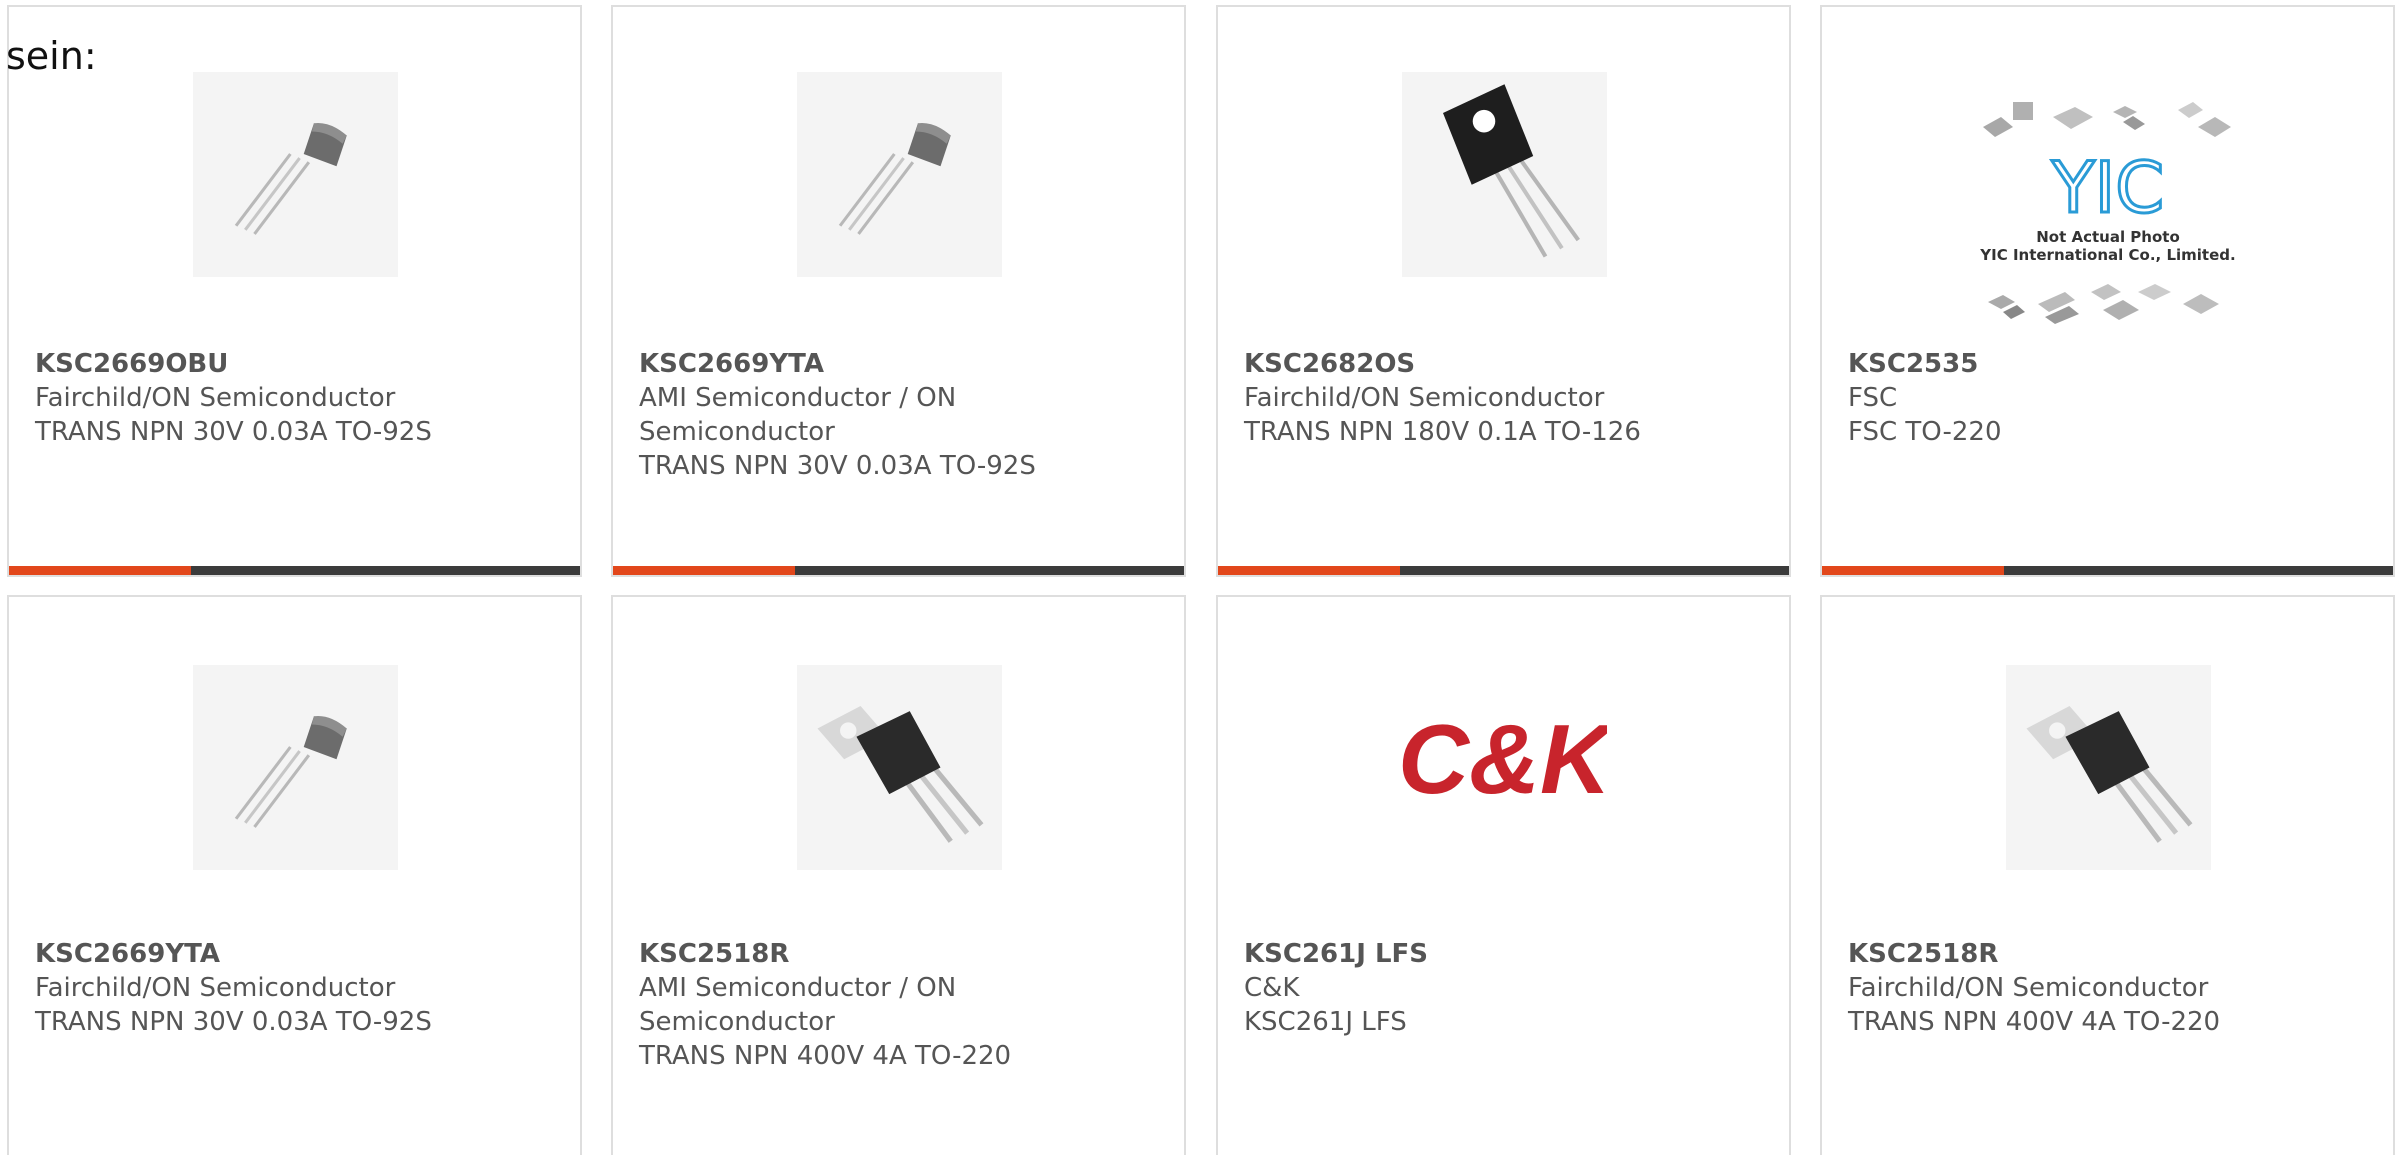  I want to click on description: KSC261J LFS, so click(1325, 1022).